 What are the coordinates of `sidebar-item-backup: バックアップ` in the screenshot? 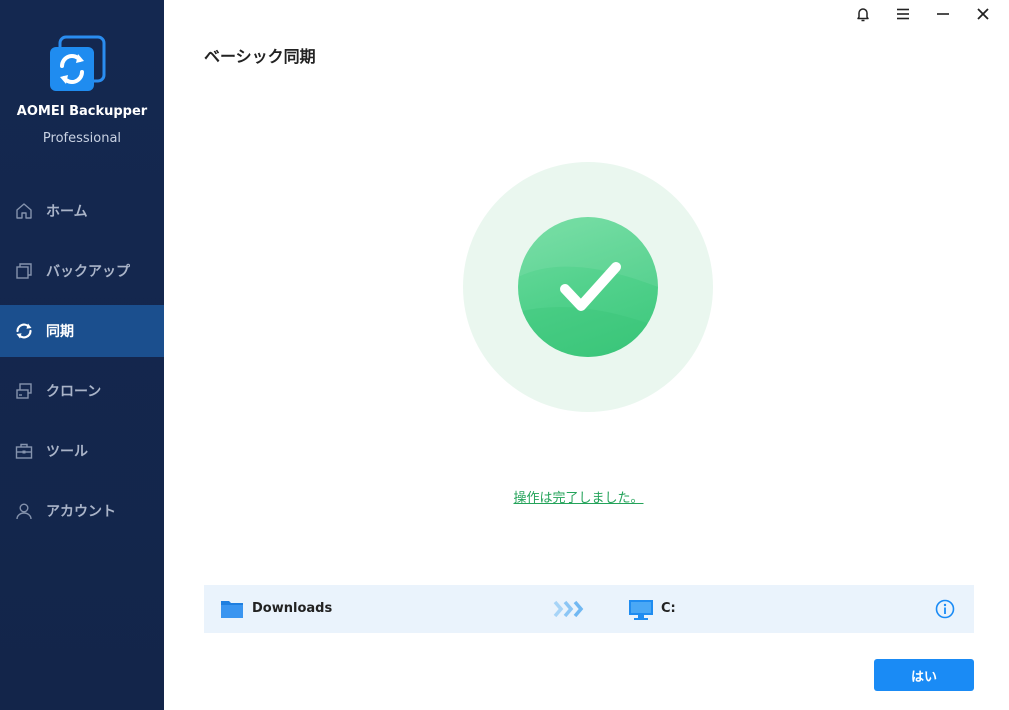 It's located at (82, 271).